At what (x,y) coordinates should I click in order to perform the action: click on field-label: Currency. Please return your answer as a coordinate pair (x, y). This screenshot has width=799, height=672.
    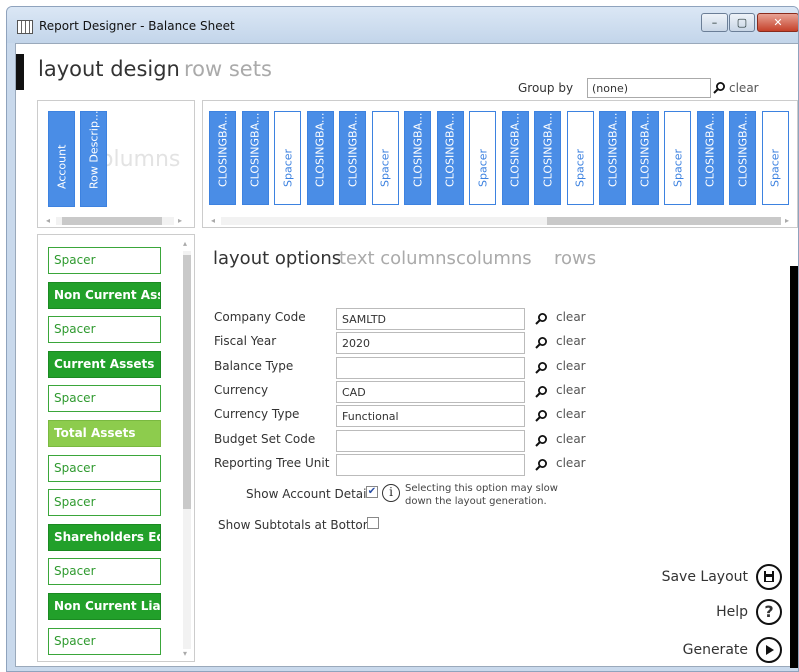
    Looking at the image, I should click on (241, 389).